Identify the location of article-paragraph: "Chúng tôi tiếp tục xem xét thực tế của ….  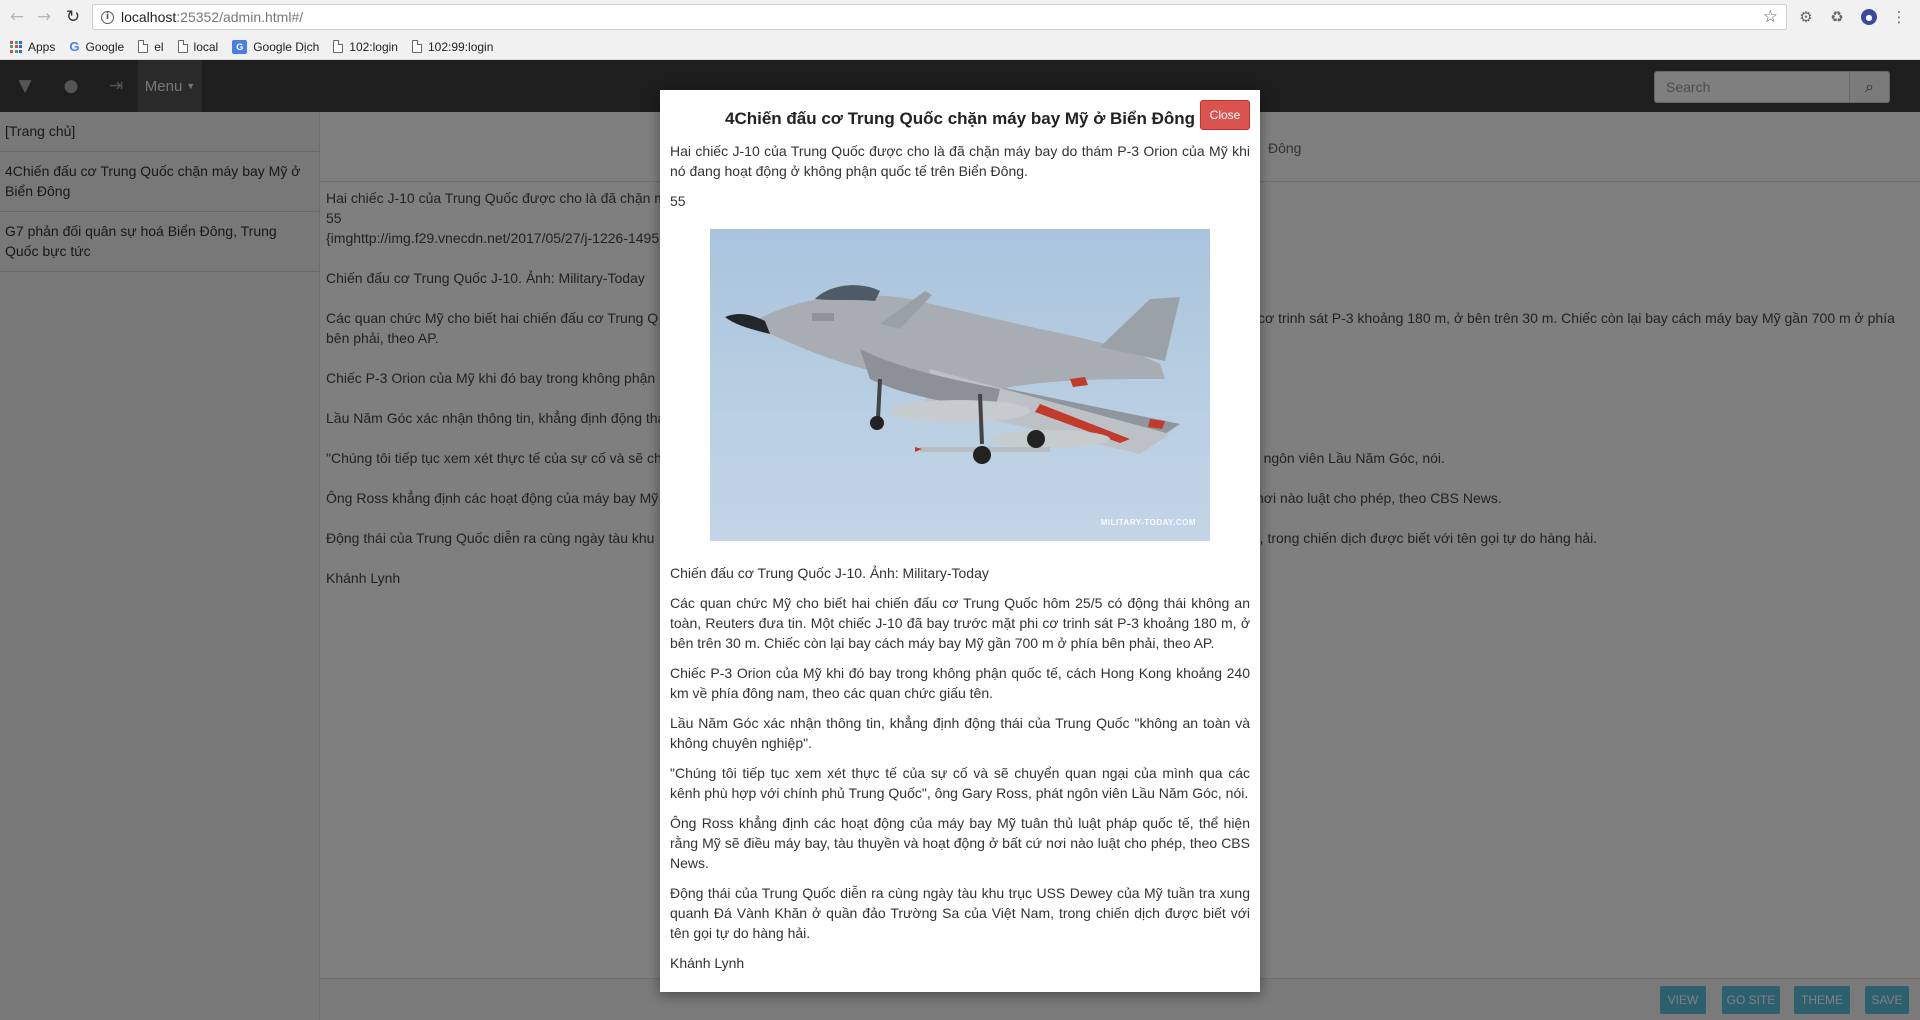
(960, 783).